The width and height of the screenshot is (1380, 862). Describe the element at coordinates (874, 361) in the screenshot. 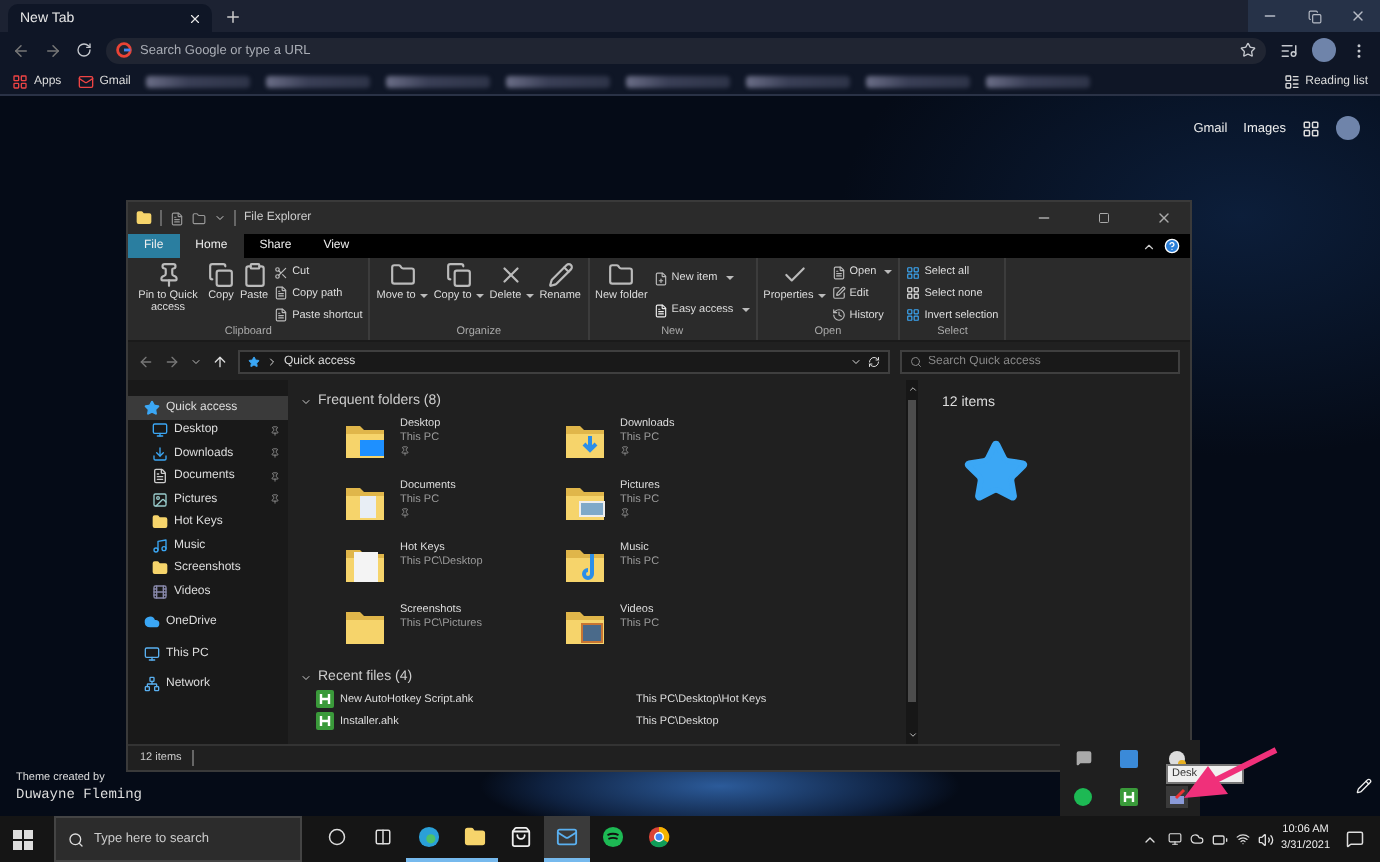

I see `refresh-icon` at that location.